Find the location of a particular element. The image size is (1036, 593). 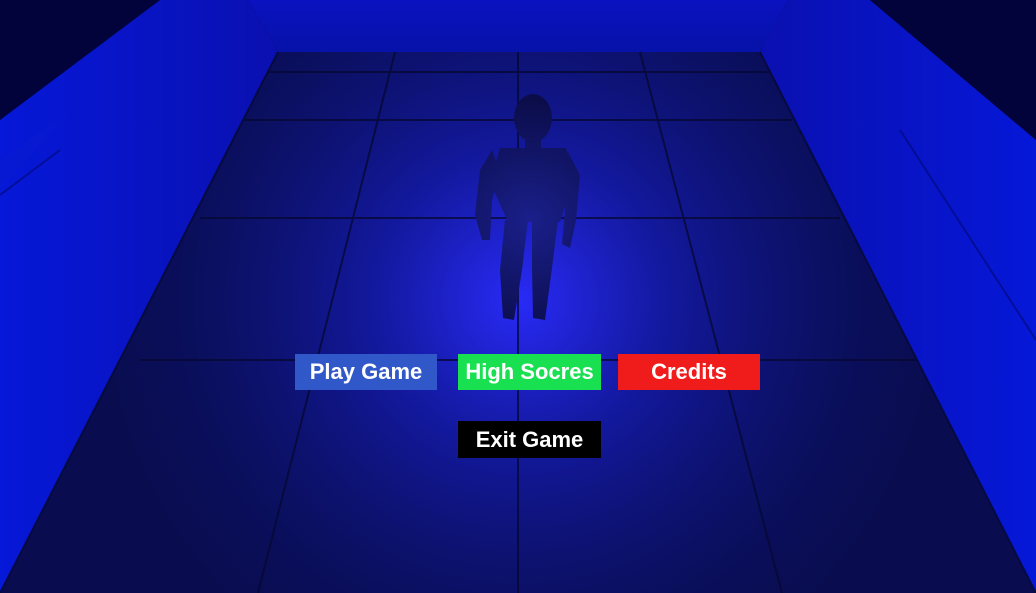

exit-game-button: Exit Game is located at coordinates (529, 439).